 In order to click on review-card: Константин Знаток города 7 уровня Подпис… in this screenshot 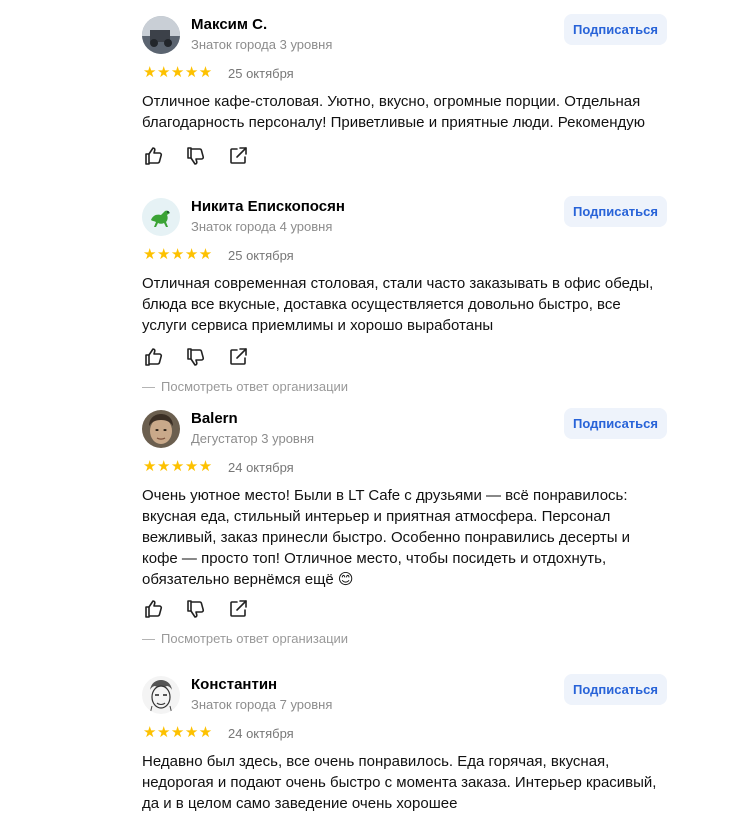, I will do `click(405, 745)`.